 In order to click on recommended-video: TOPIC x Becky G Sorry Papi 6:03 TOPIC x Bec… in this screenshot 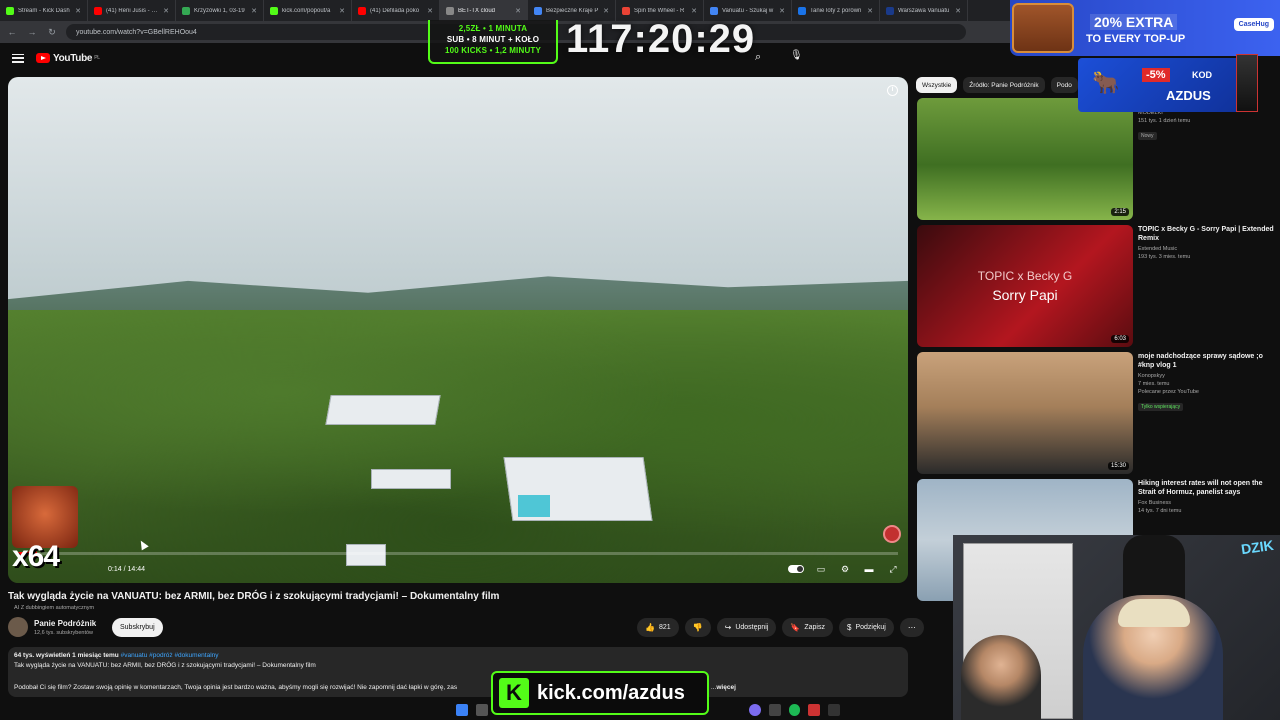, I will do `click(1098, 286)`.